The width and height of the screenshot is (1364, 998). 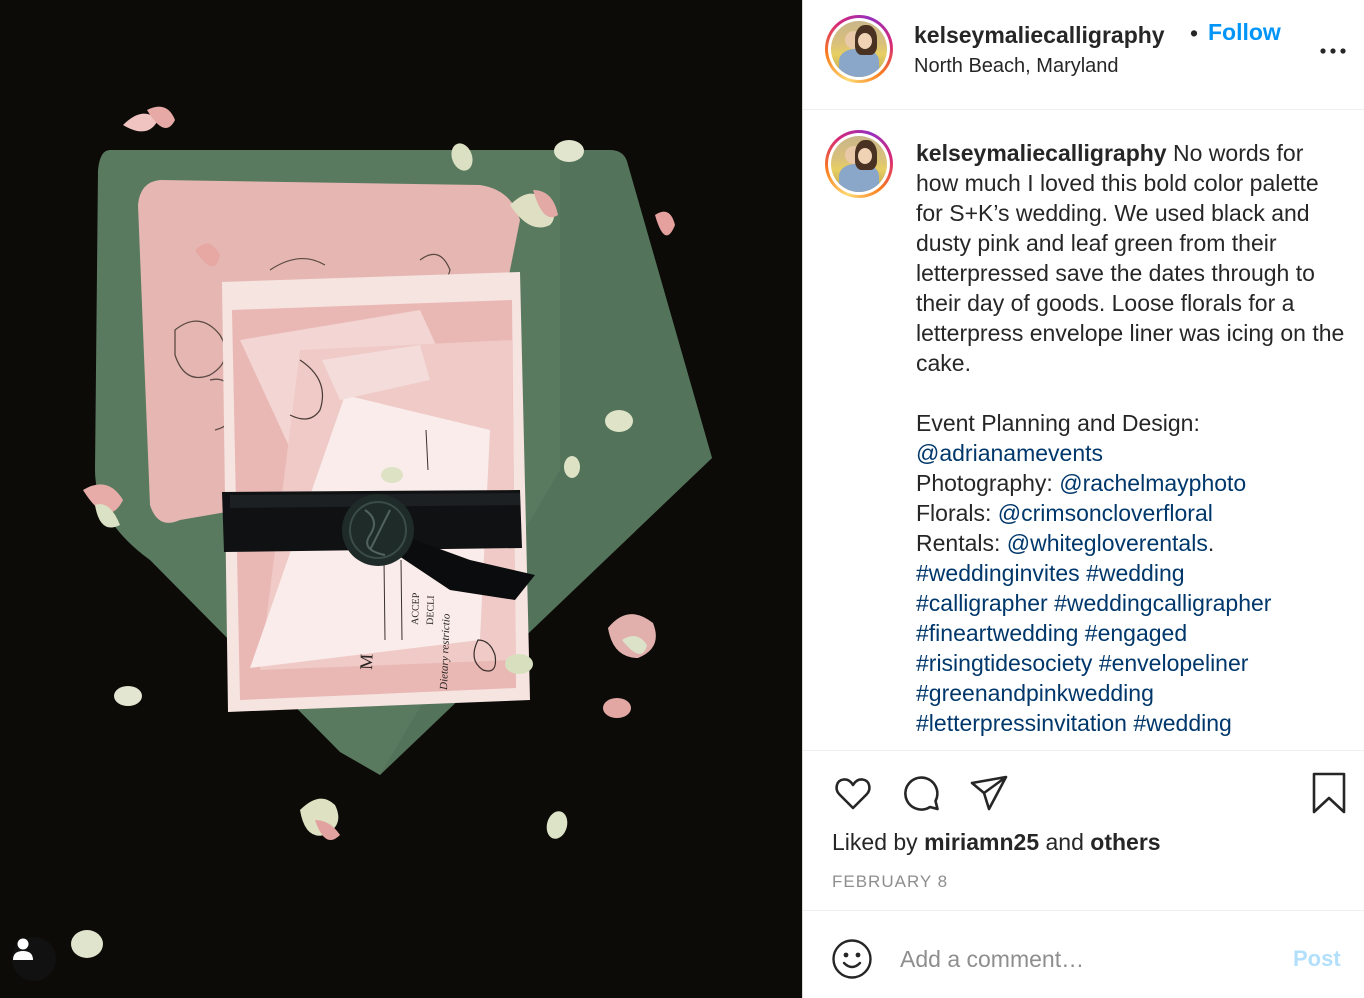 What do you see at coordinates (859, 164) in the screenshot?
I see `caption-author-avatar` at bounding box center [859, 164].